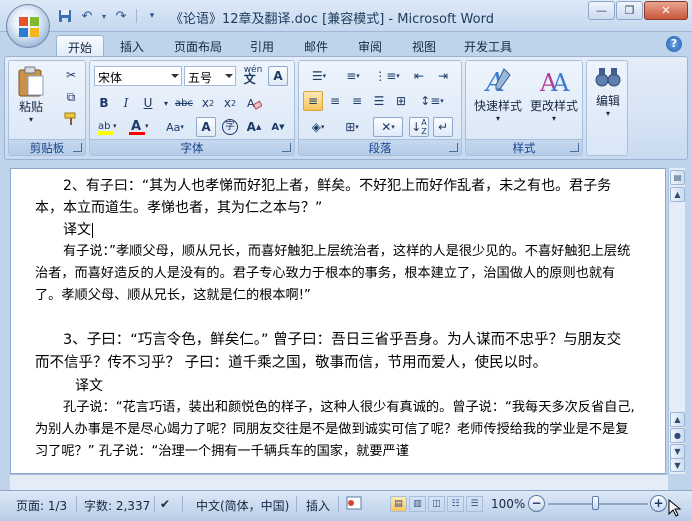 This screenshot has height=521, width=692. Describe the element at coordinates (175, 127) in the screenshot. I see `change-case-button: Aa ▾` at that location.